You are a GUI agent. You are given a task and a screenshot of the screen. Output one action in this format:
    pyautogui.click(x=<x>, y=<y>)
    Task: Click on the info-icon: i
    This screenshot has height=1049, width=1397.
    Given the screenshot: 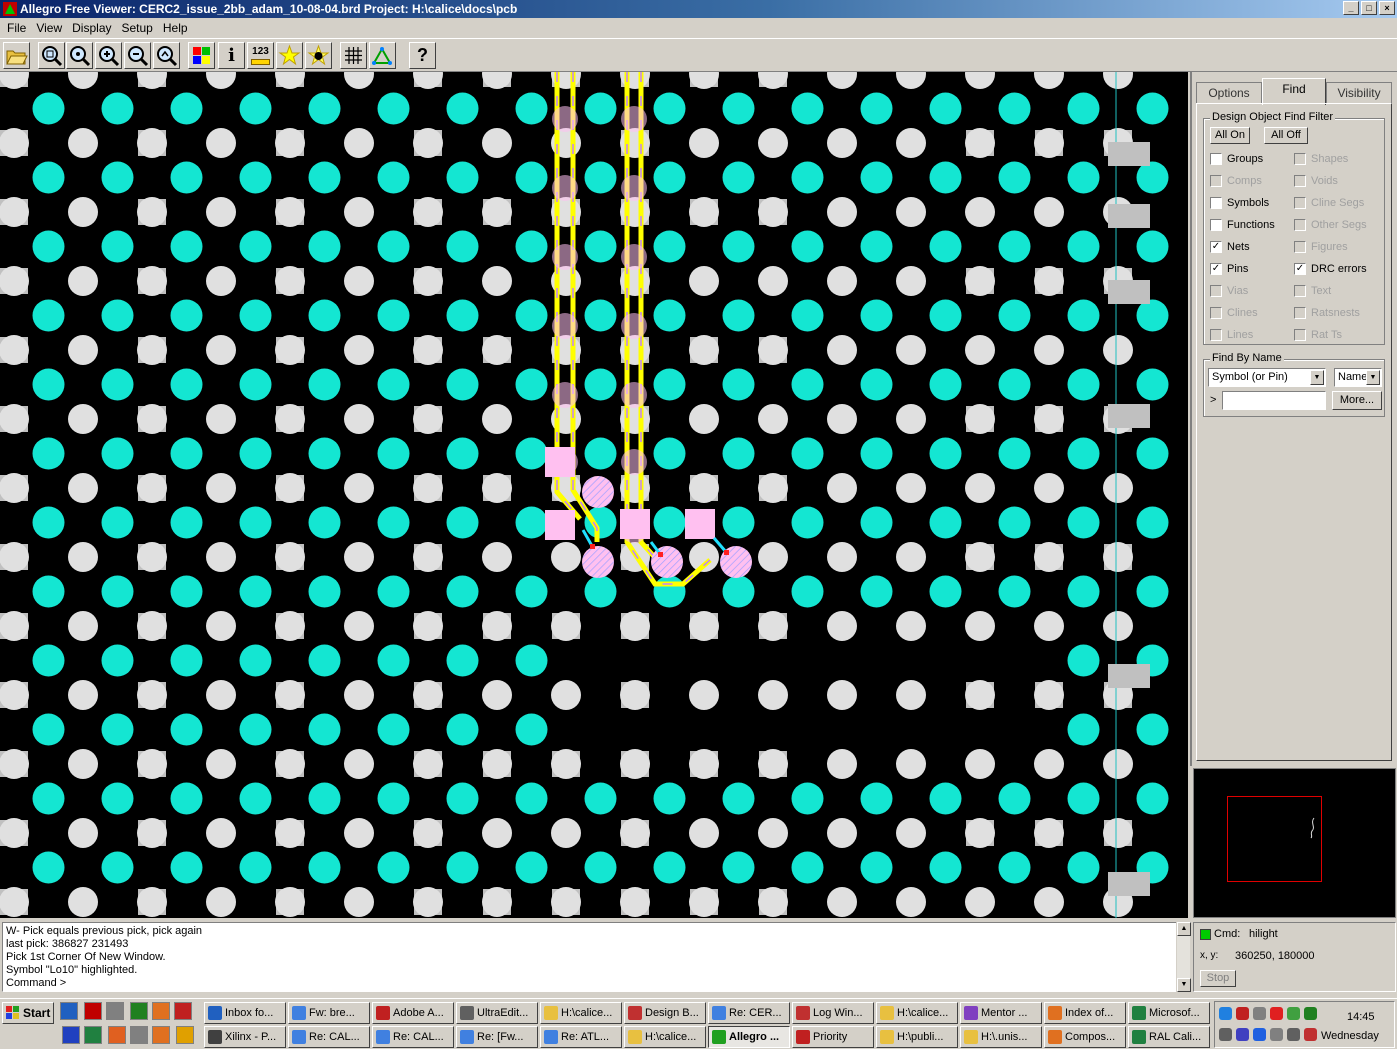 What is the action you would take?
    pyautogui.click(x=231, y=55)
    